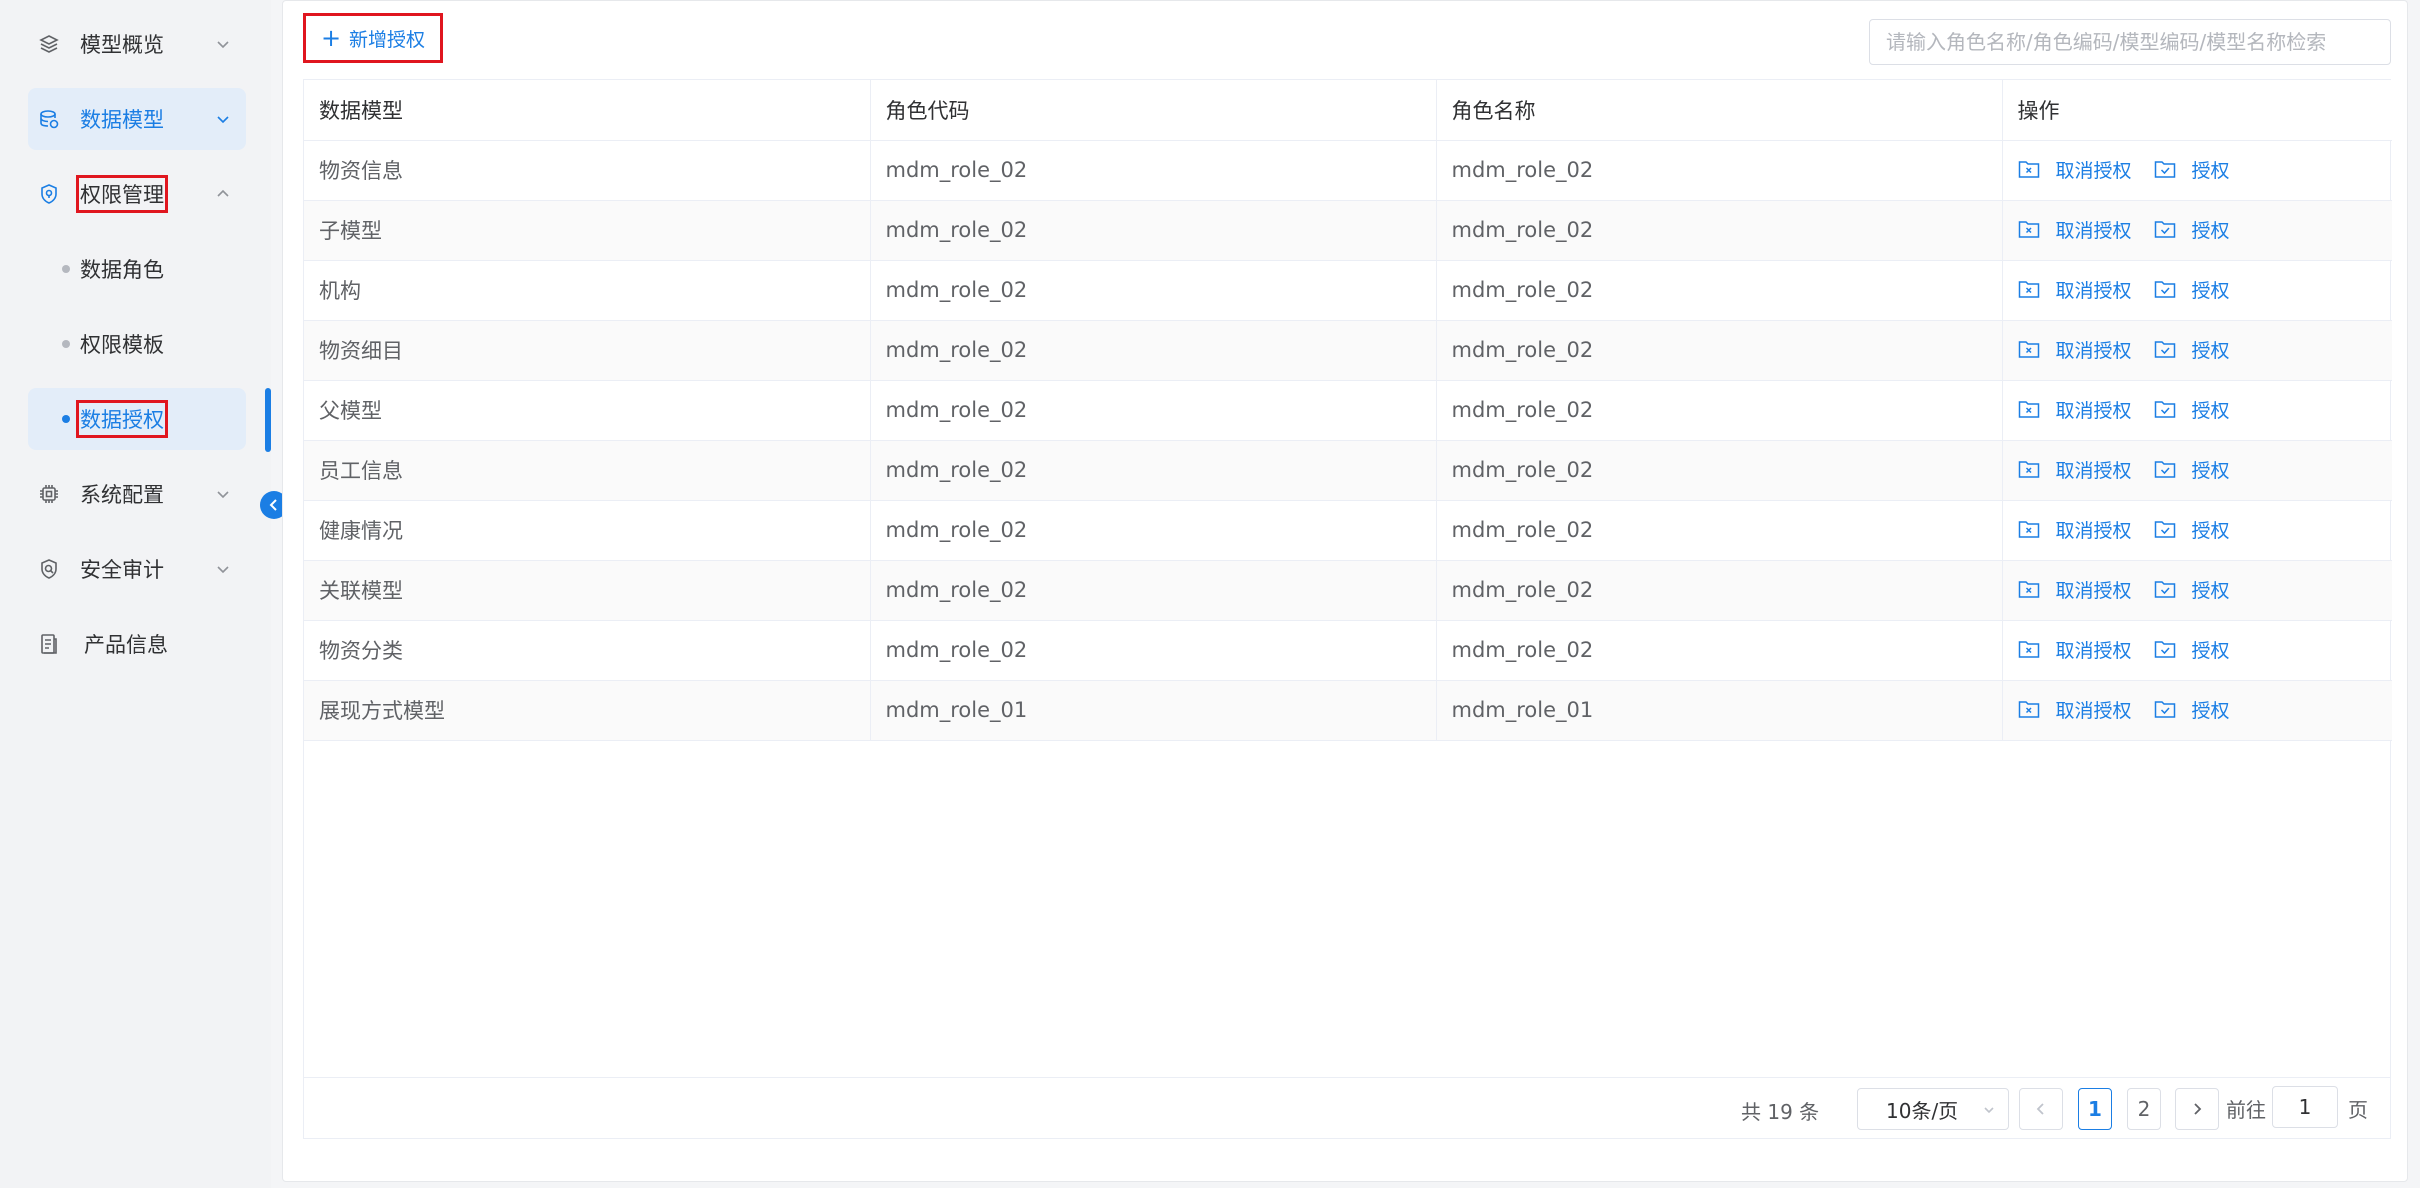  I want to click on cell-role-name: mdm_role_01, so click(1719, 710).